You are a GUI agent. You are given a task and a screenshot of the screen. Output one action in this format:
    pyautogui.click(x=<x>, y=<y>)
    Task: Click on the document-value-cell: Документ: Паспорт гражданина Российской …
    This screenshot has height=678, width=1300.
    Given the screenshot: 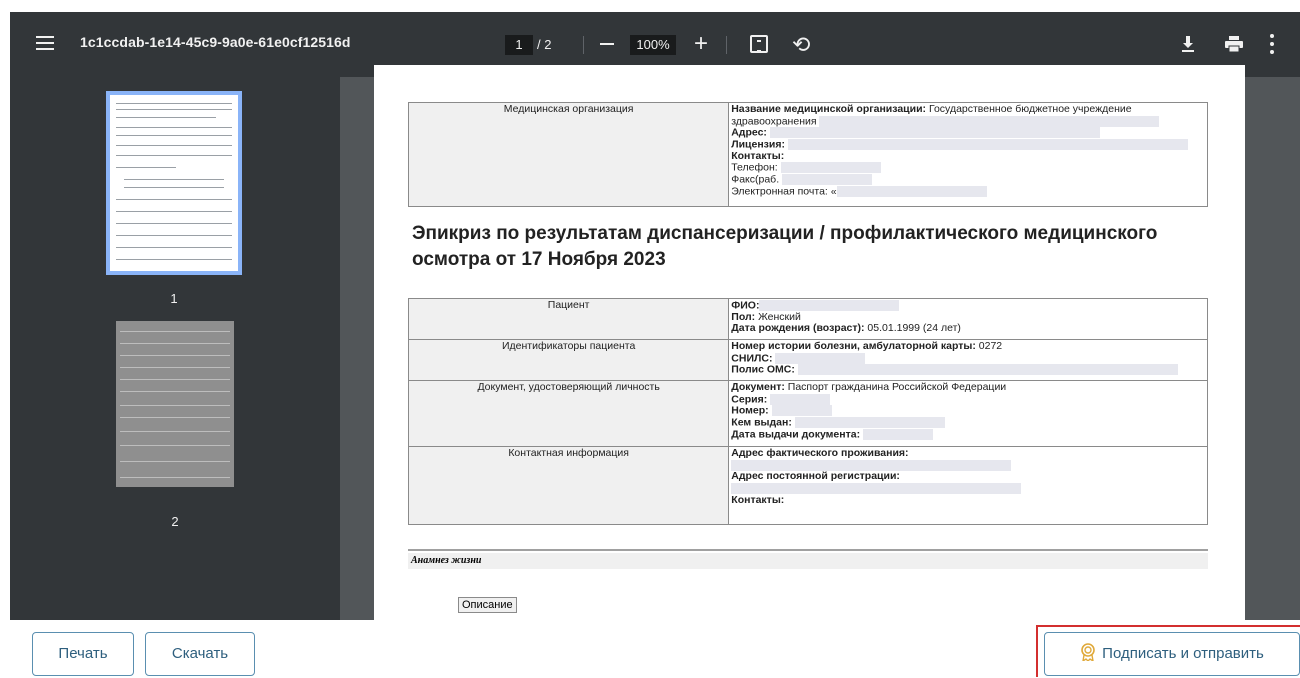 What is the action you would take?
    pyautogui.click(x=968, y=413)
    